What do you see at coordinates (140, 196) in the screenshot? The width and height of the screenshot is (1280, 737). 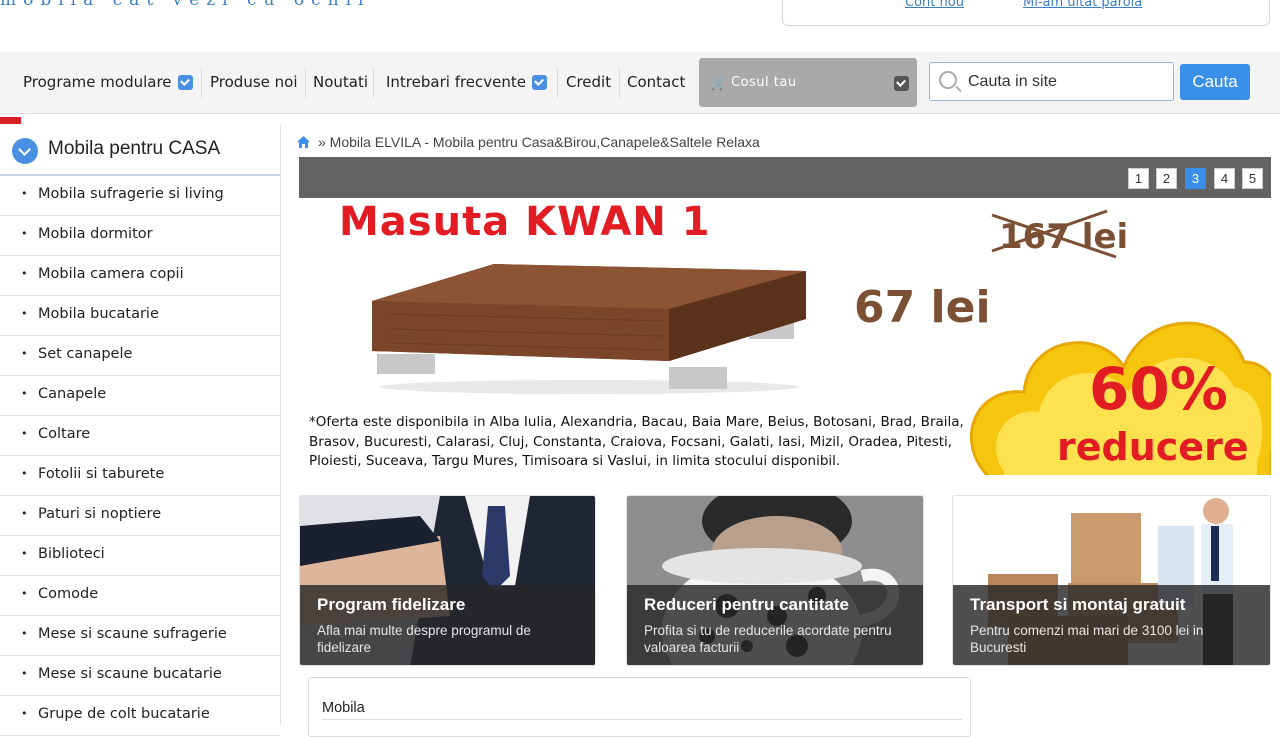 I see `sidebar-item: Mobila sufragerie si living` at bounding box center [140, 196].